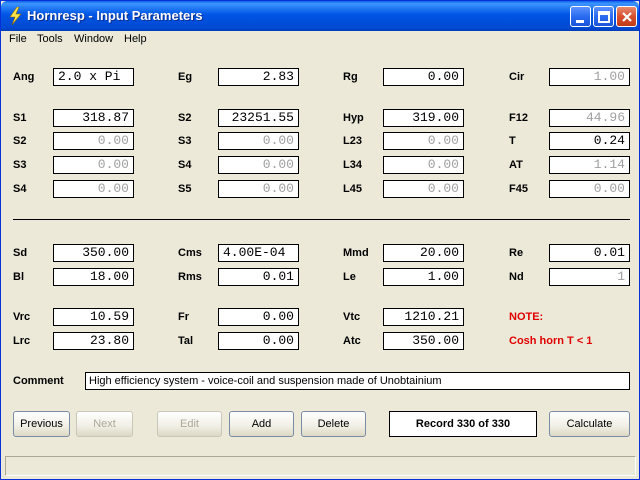 The width and height of the screenshot is (640, 480). I want to click on param-field-s5-r4: 0.00, so click(258, 189).